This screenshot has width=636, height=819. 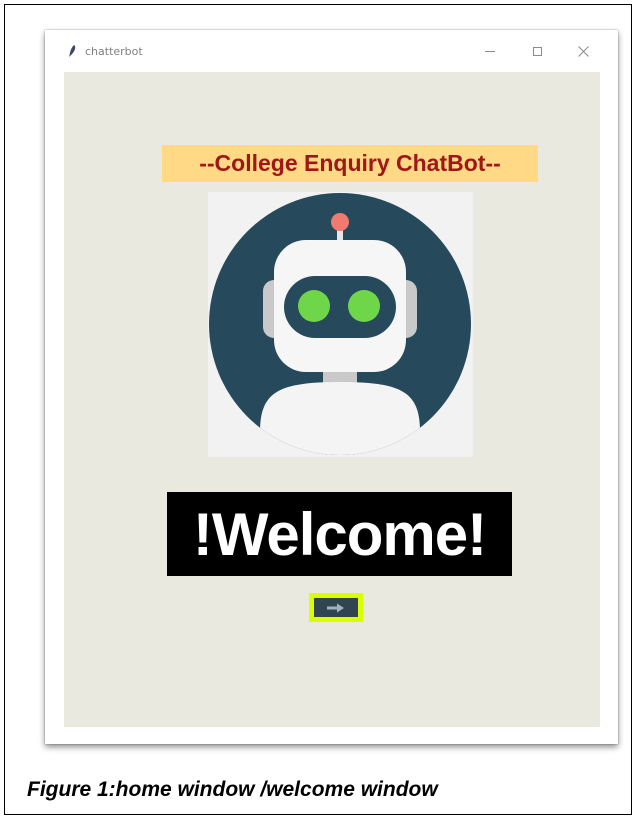 What do you see at coordinates (331, 50) in the screenshot?
I see `title-bar: chatterbot` at bounding box center [331, 50].